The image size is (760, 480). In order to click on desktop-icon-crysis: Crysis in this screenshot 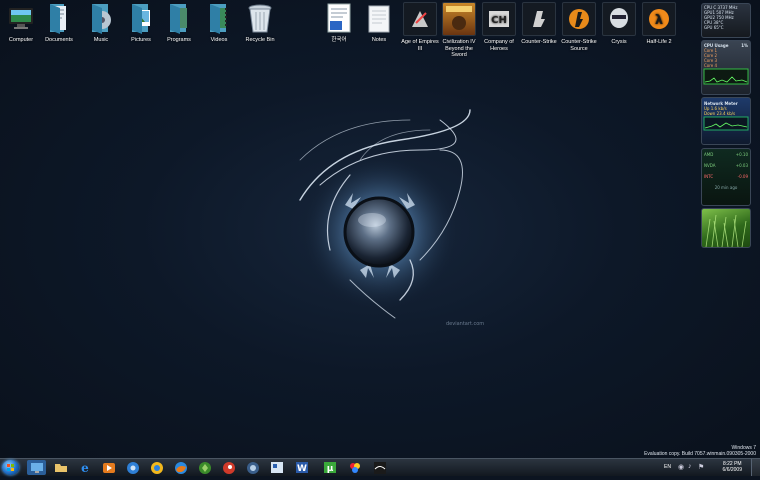, I will do `click(619, 24)`.